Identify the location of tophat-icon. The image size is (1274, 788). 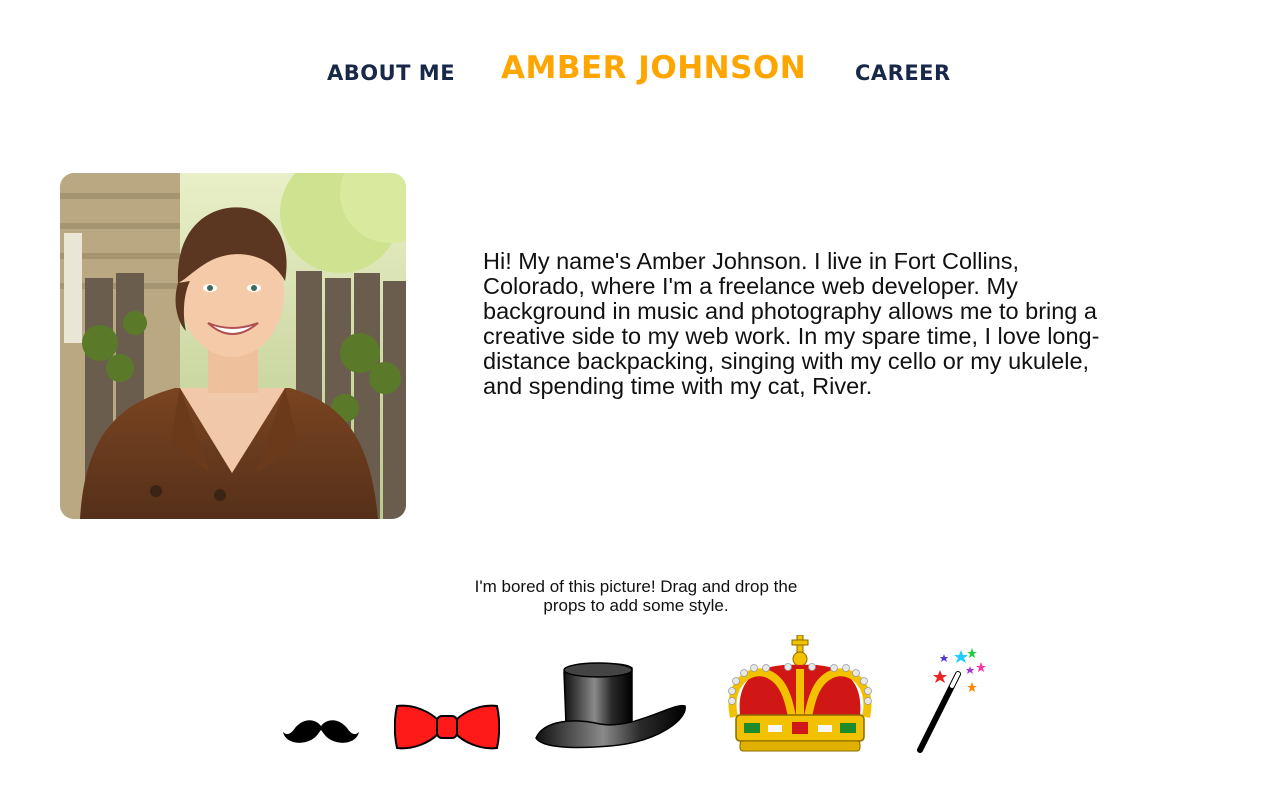
(610, 705).